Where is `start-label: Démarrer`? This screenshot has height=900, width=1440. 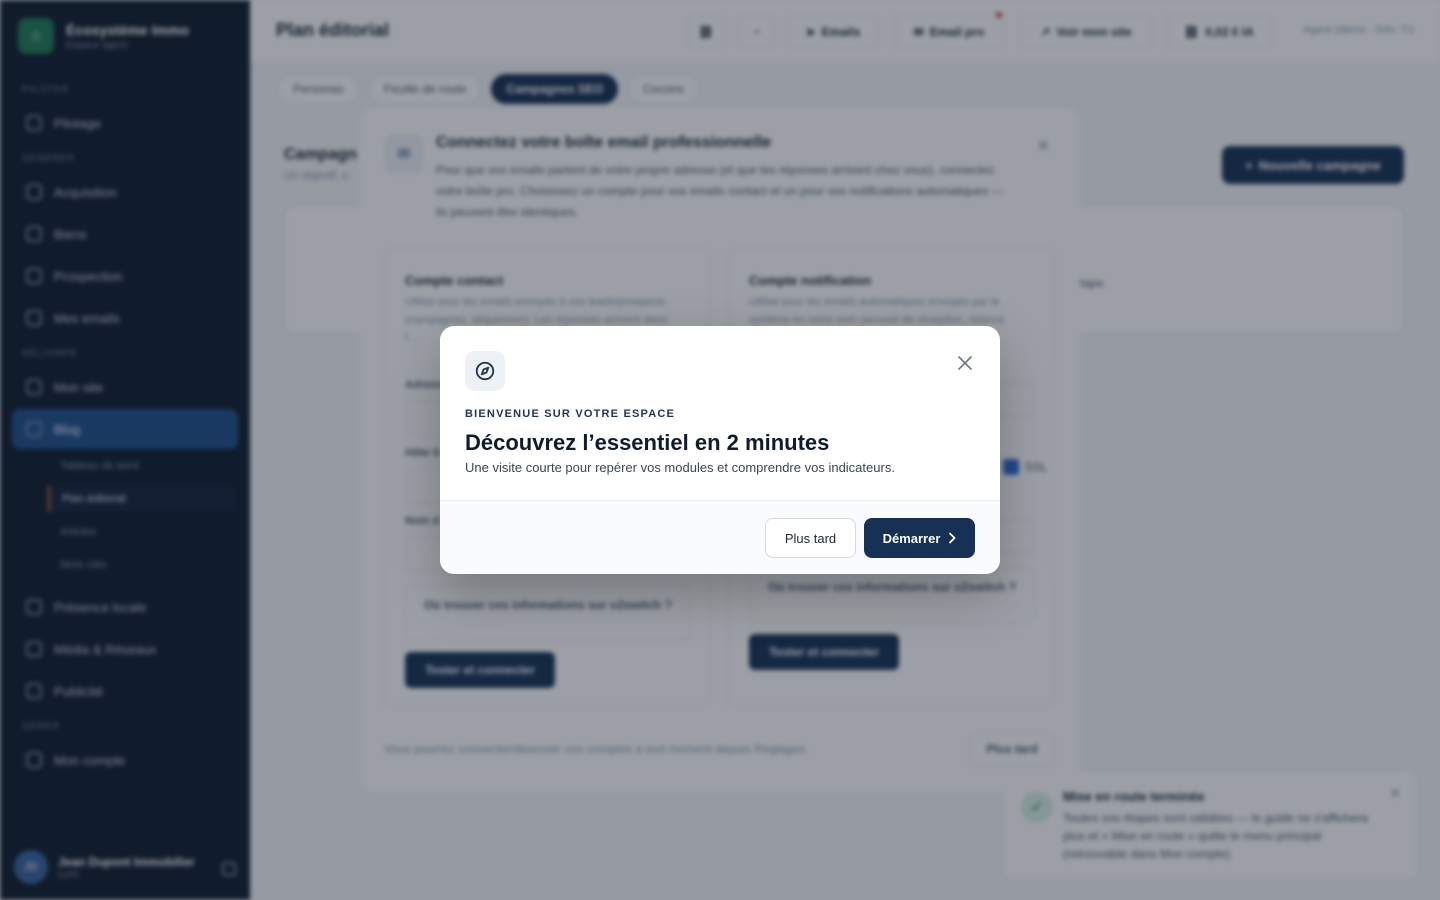 start-label: Démarrer is located at coordinates (911, 538).